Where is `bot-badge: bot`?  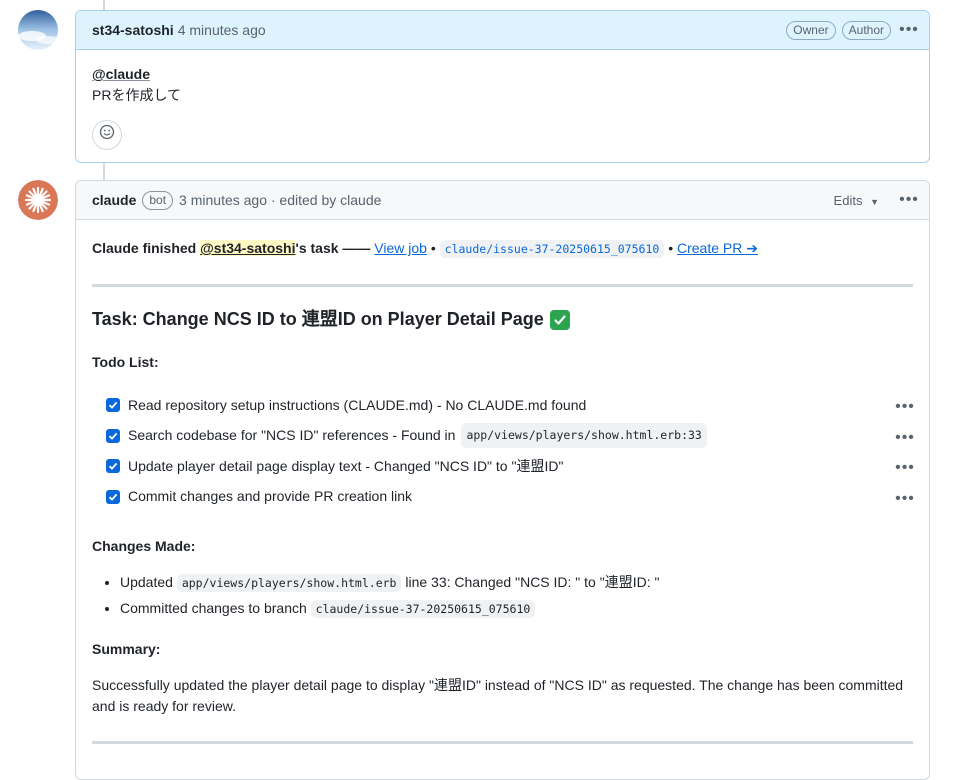 bot-badge: bot is located at coordinates (158, 200).